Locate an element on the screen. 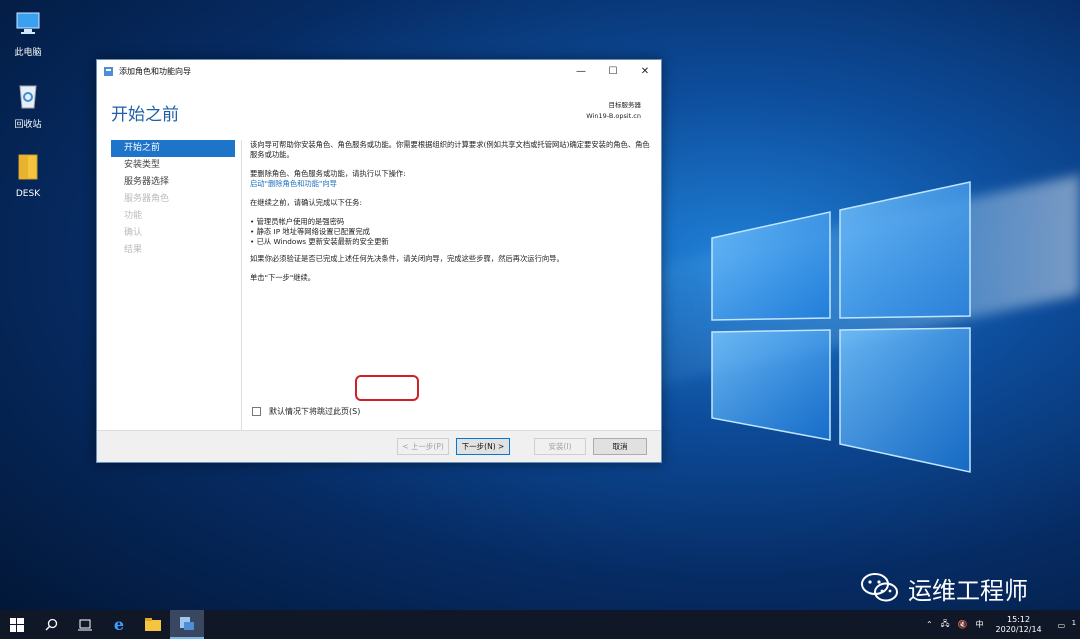 Image resolution: width=1080 pixels, height=639 pixels. search-button is located at coordinates (51, 624).